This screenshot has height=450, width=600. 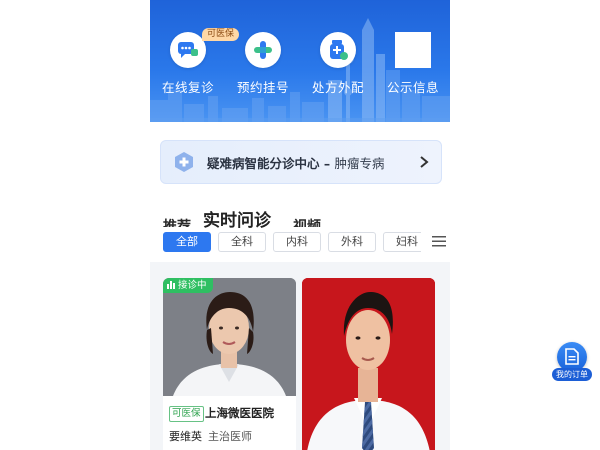 I want to click on quick-action-label: 公示信息, so click(x=412, y=87).